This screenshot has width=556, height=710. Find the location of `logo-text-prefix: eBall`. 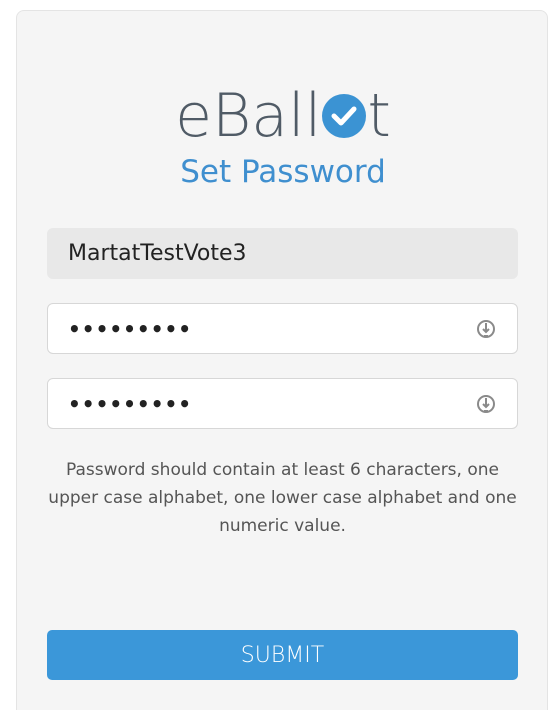

logo-text-prefix: eBall is located at coordinates (248, 116).